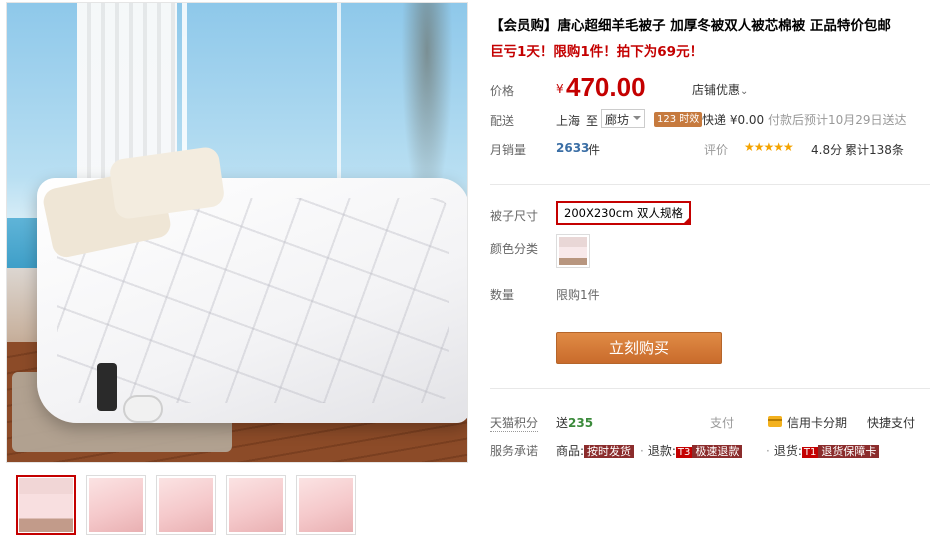 This screenshot has height=546, width=930. I want to click on credit-card-icon, so click(775, 421).